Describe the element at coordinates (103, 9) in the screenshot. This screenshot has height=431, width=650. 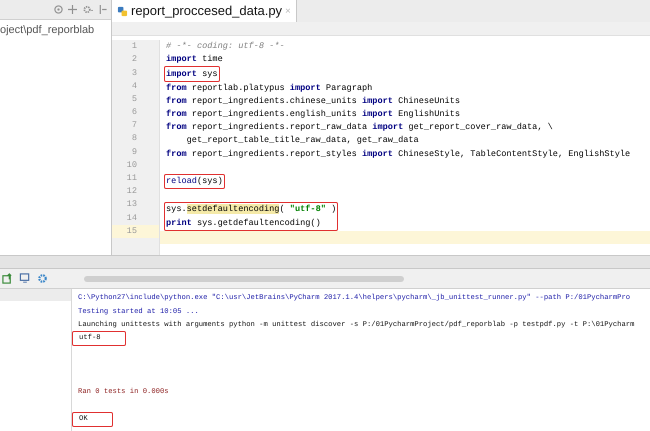
I see `collapse-icon` at that location.